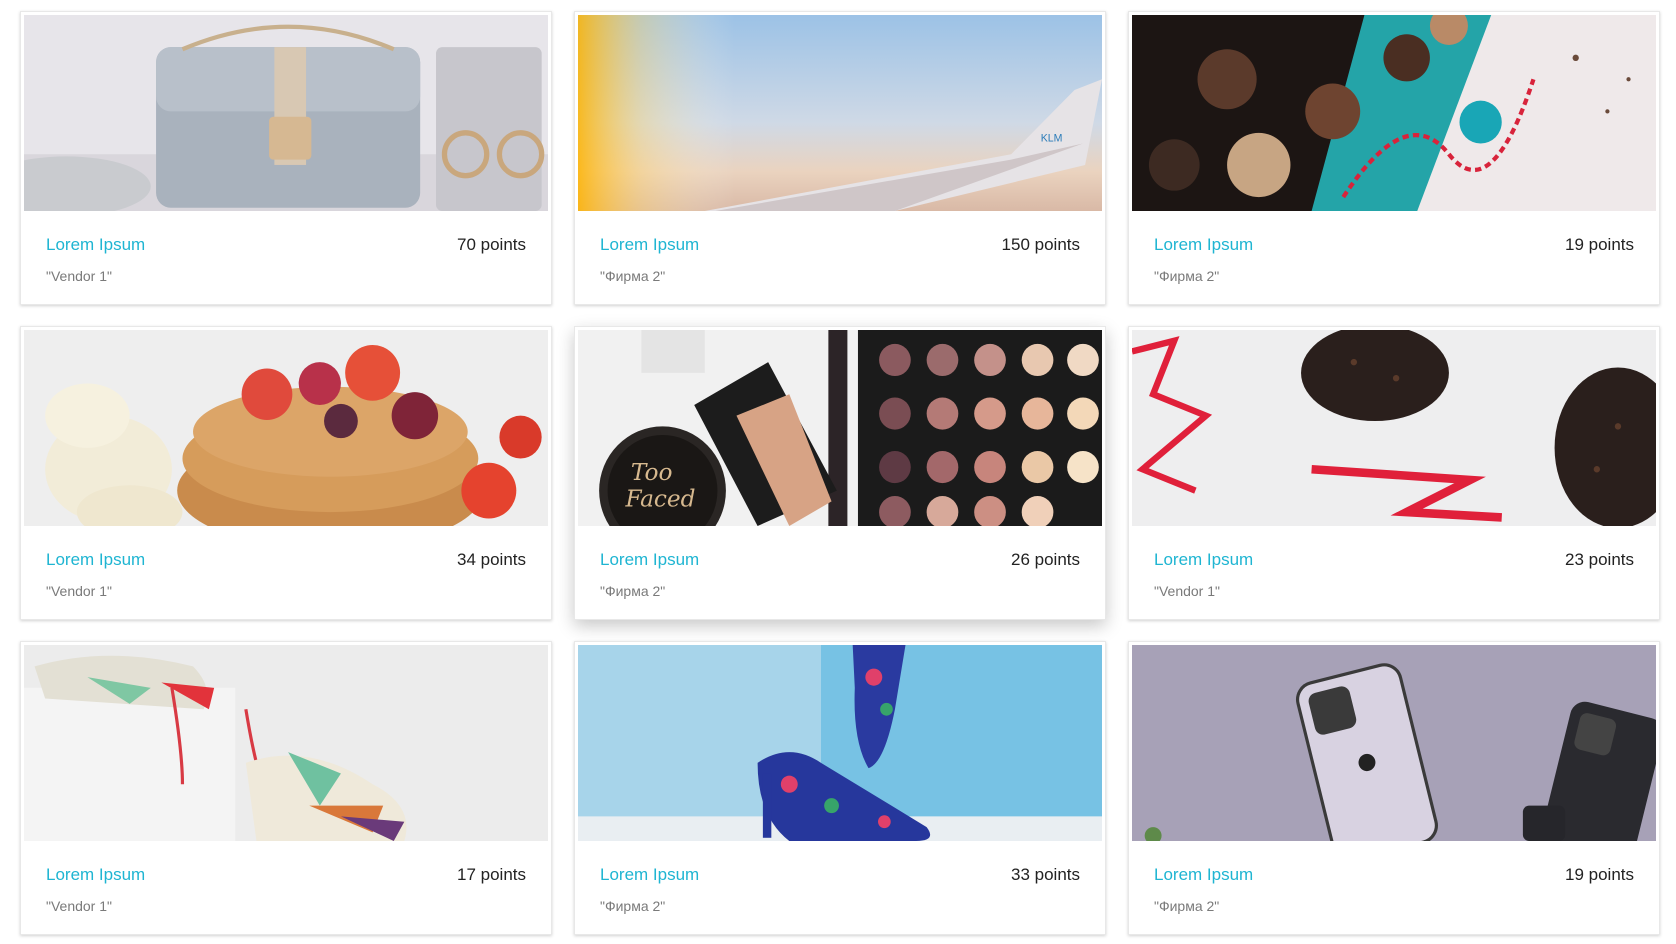 This screenshot has height=944, width=1676. What do you see at coordinates (286, 257) in the screenshot?
I see `product-meta: Lorem Ipsum 70 points "Vendor 1"` at bounding box center [286, 257].